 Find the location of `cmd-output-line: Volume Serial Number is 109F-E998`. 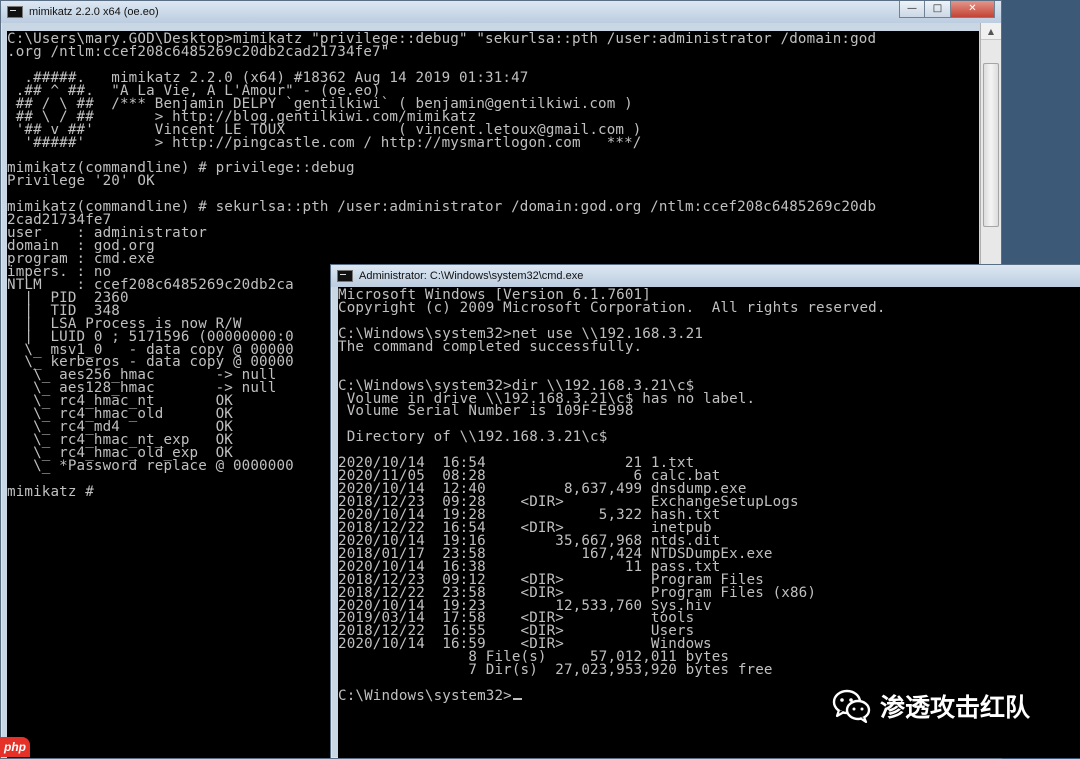

cmd-output-line: Volume Serial Number is 109F-E998 is located at coordinates (486, 411).